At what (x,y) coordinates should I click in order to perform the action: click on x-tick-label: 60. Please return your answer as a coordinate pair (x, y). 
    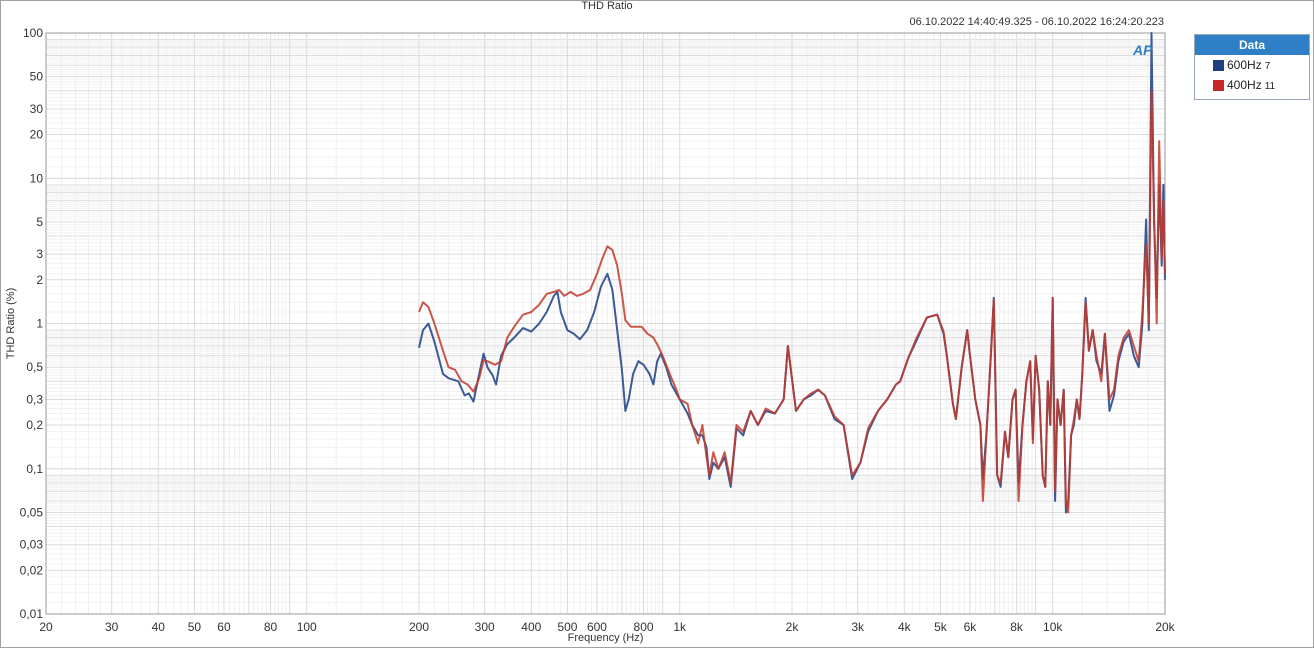
    Looking at the image, I should click on (224, 627).